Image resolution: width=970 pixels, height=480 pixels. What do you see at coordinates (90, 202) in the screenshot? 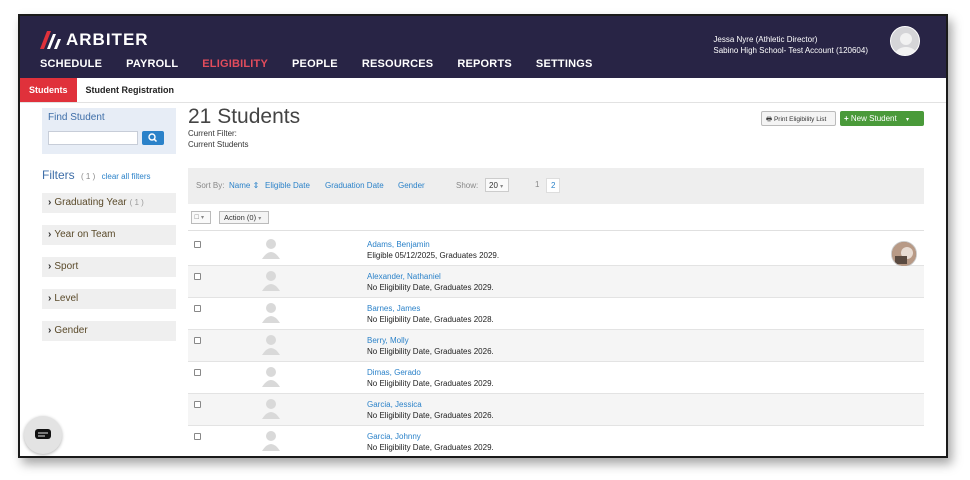
I see `filter-label: Graduating Year` at bounding box center [90, 202].